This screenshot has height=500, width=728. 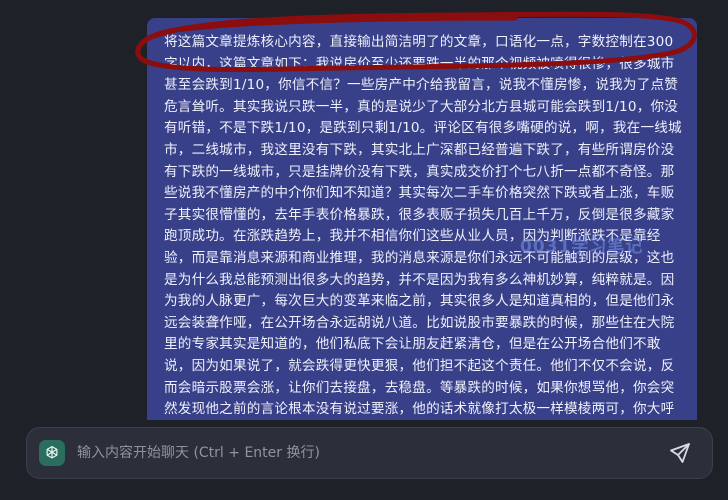 I want to click on send-icon, so click(x=680, y=453).